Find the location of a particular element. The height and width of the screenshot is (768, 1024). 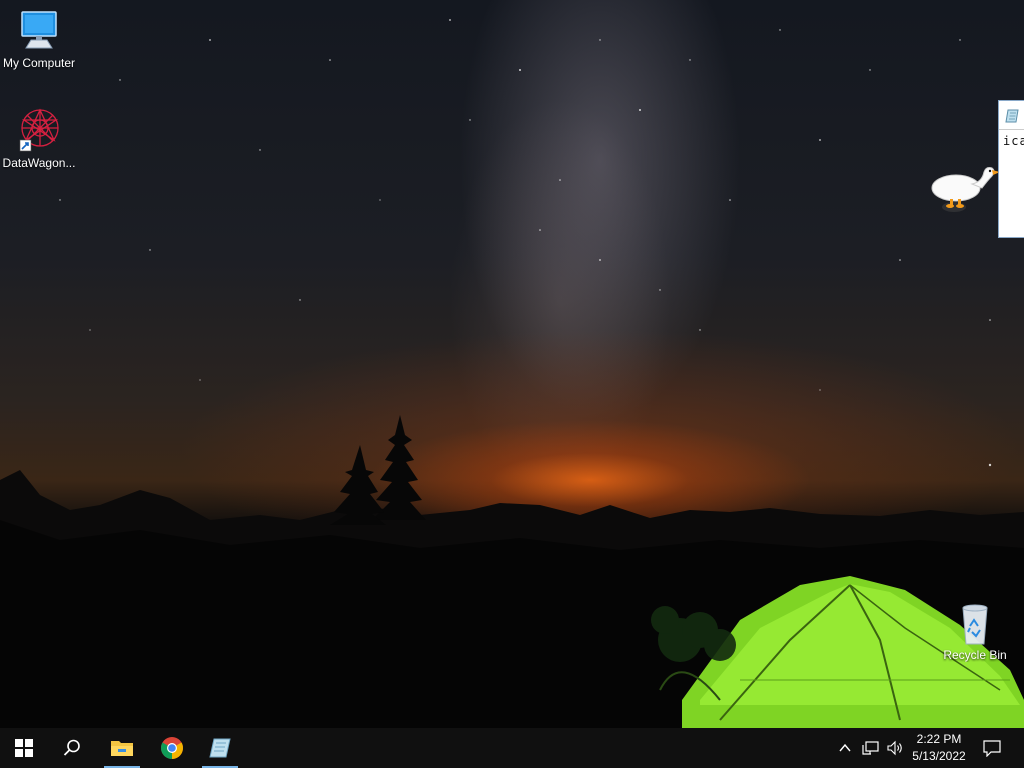

desktop-icon-label: My Computer is located at coordinates (39, 63).